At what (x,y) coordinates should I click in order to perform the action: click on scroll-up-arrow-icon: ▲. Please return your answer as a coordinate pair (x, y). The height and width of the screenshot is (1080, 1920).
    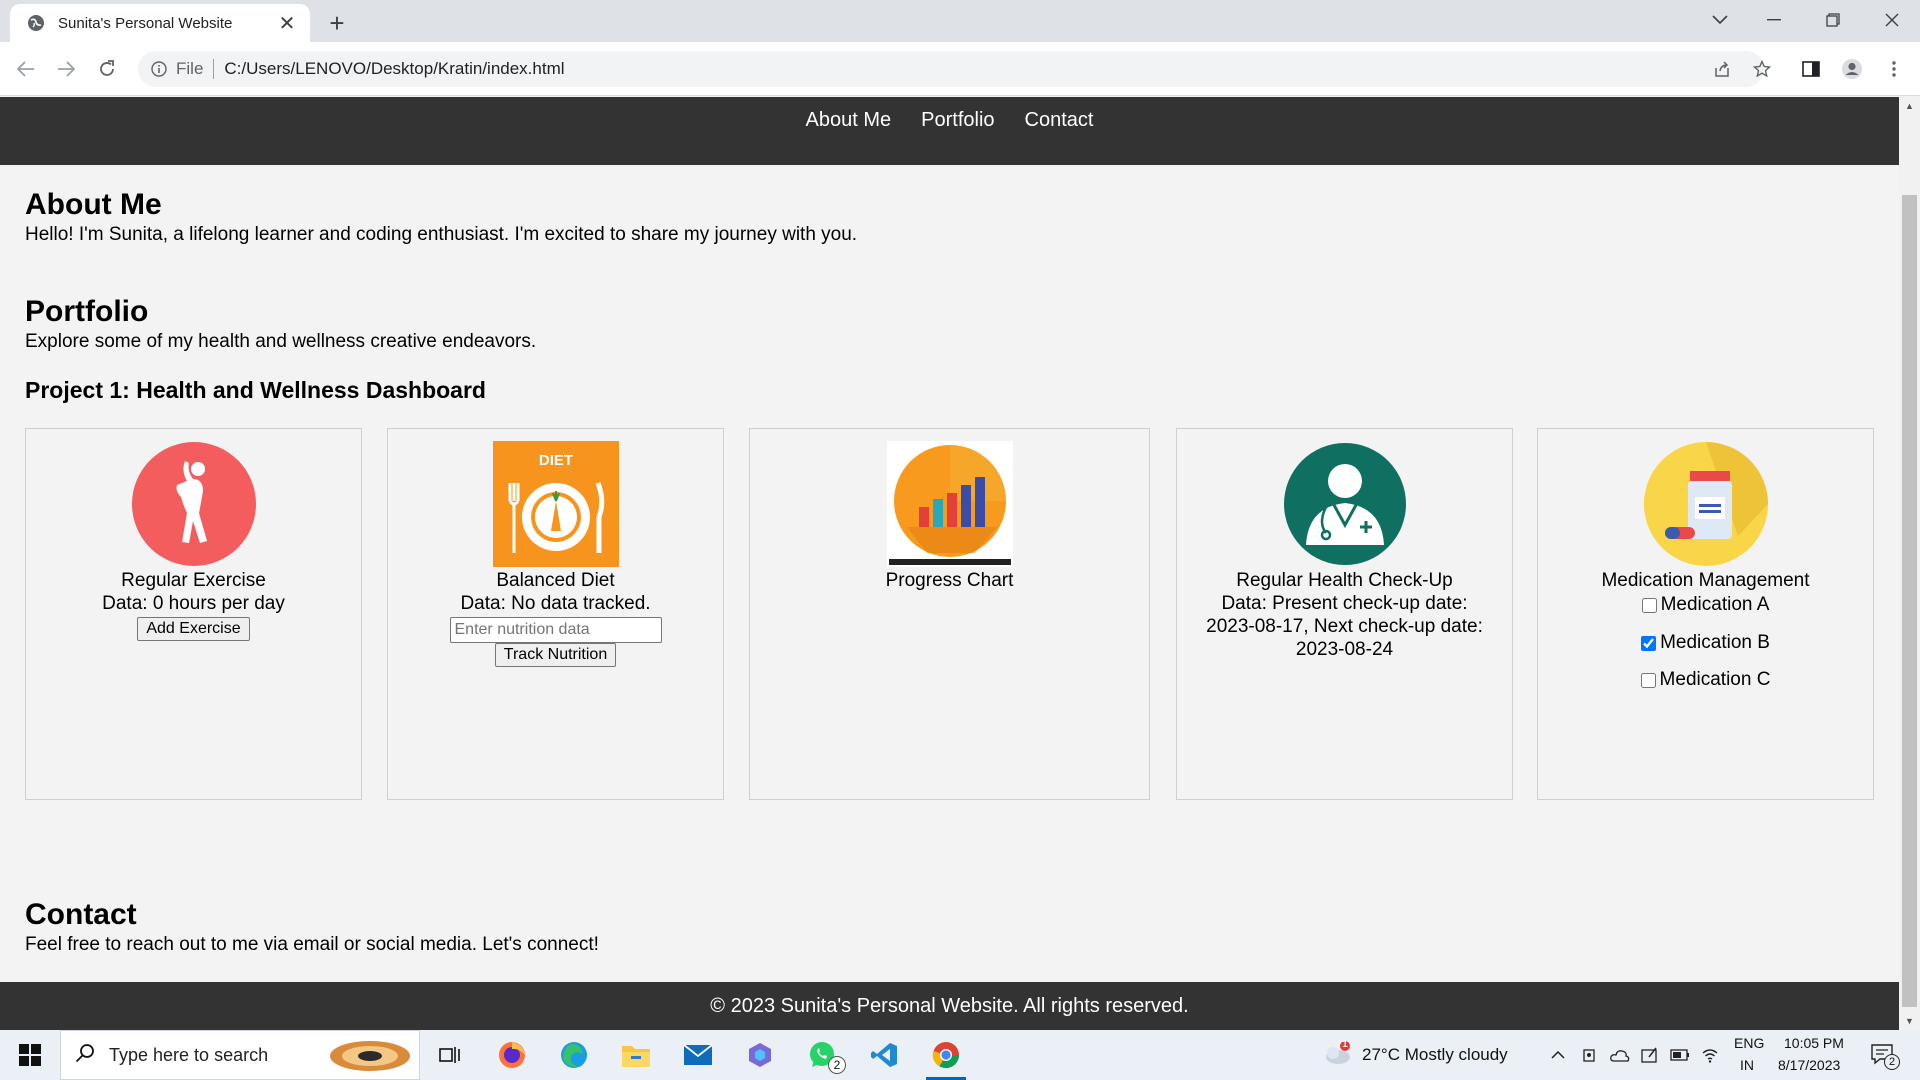
    Looking at the image, I should click on (1909, 106).